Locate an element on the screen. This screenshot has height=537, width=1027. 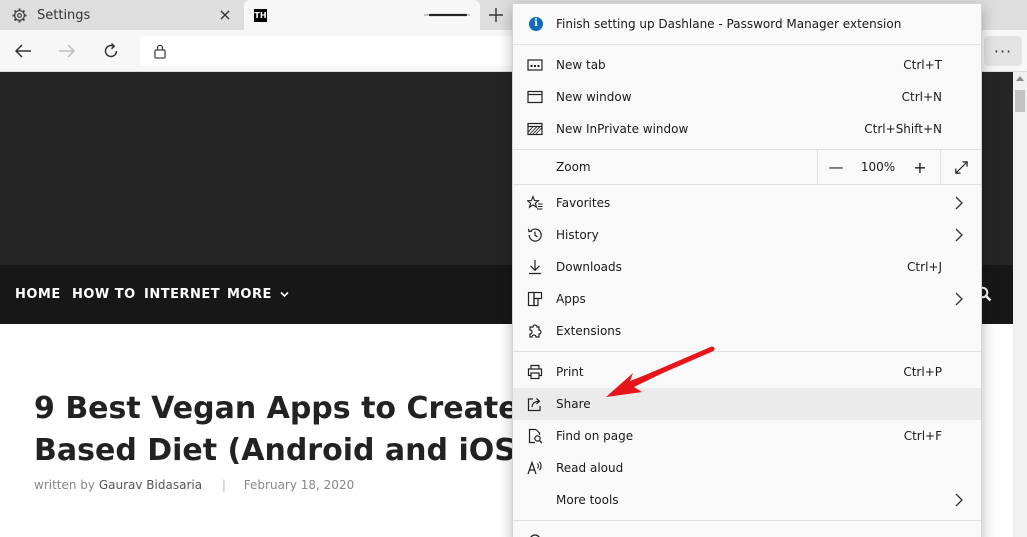
page-scrollbar is located at coordinates (1020, 304).